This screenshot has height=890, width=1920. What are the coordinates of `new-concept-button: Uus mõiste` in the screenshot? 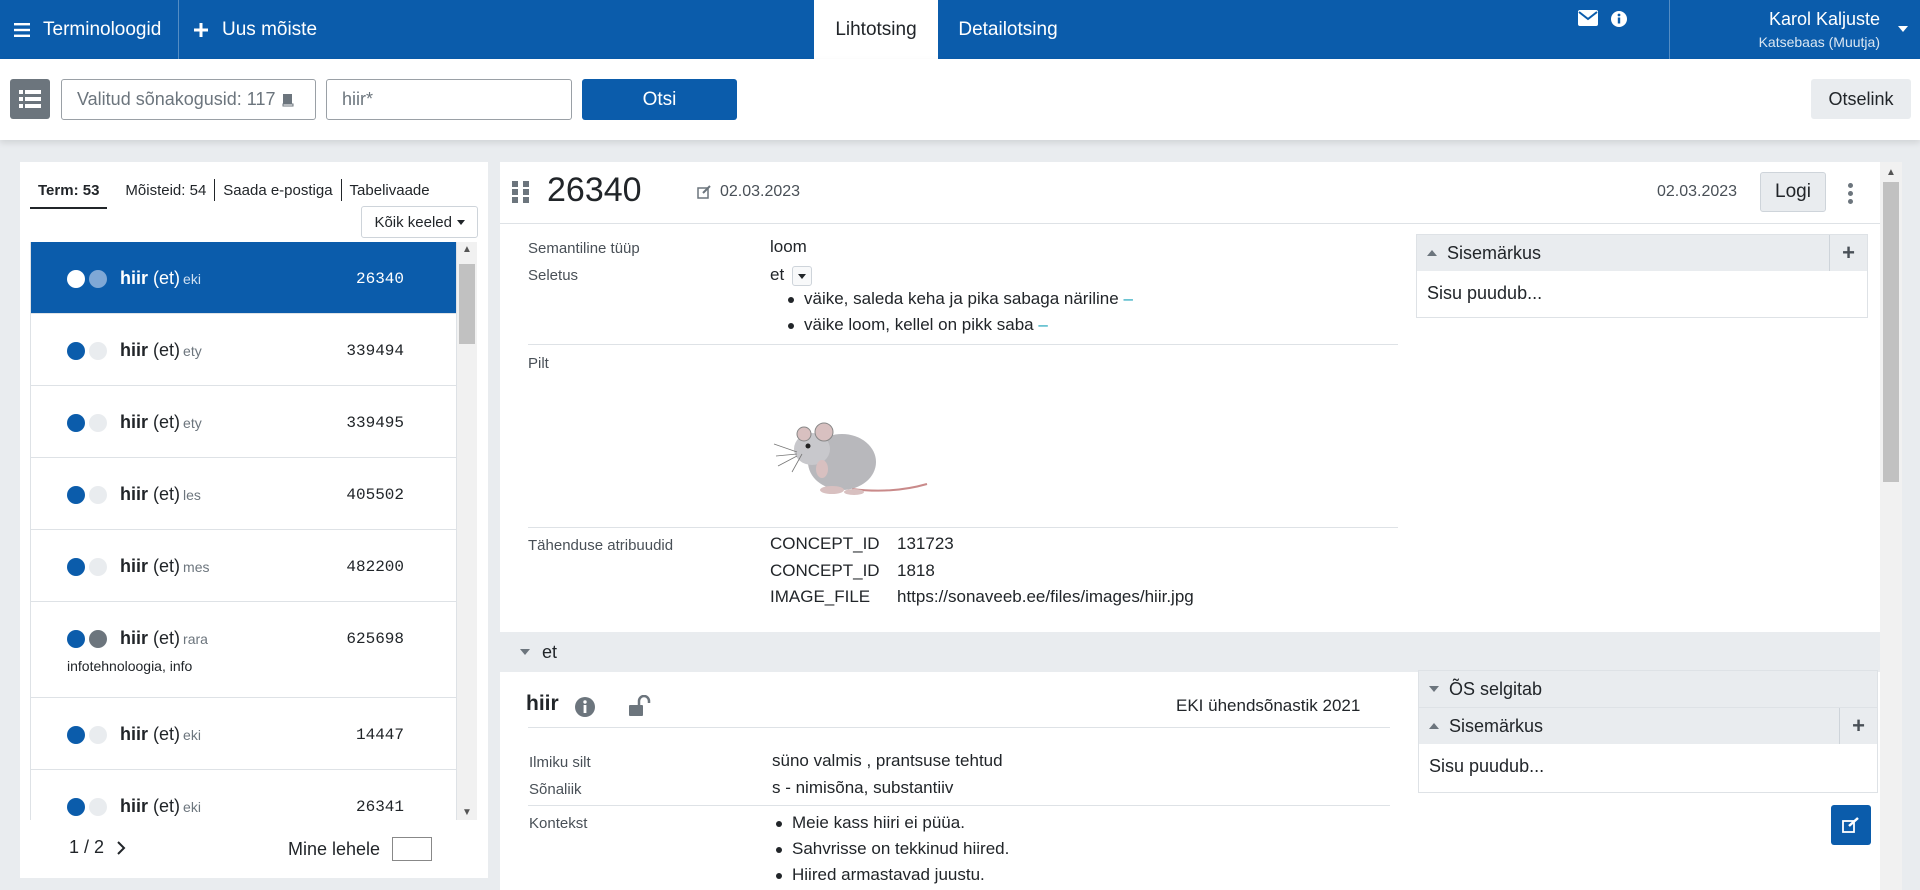 It's located at (255, 29).